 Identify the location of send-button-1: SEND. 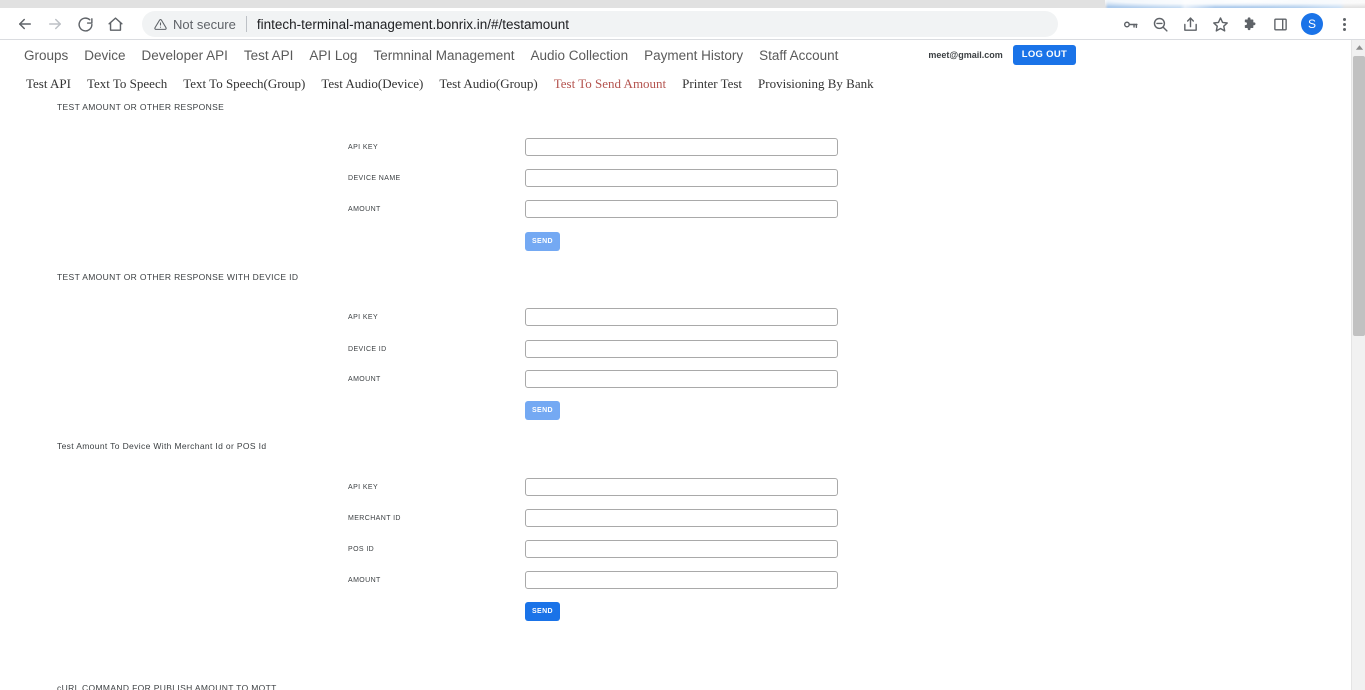
(542, 241).